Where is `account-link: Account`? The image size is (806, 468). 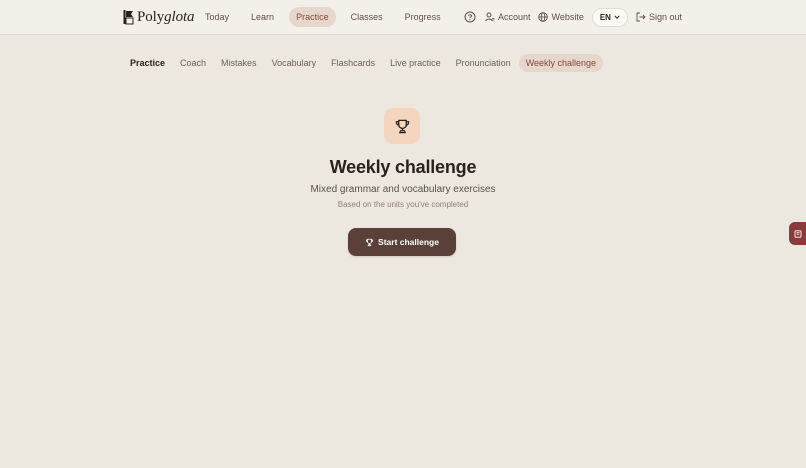 account-link: Account is located at coordinates (508, 17).